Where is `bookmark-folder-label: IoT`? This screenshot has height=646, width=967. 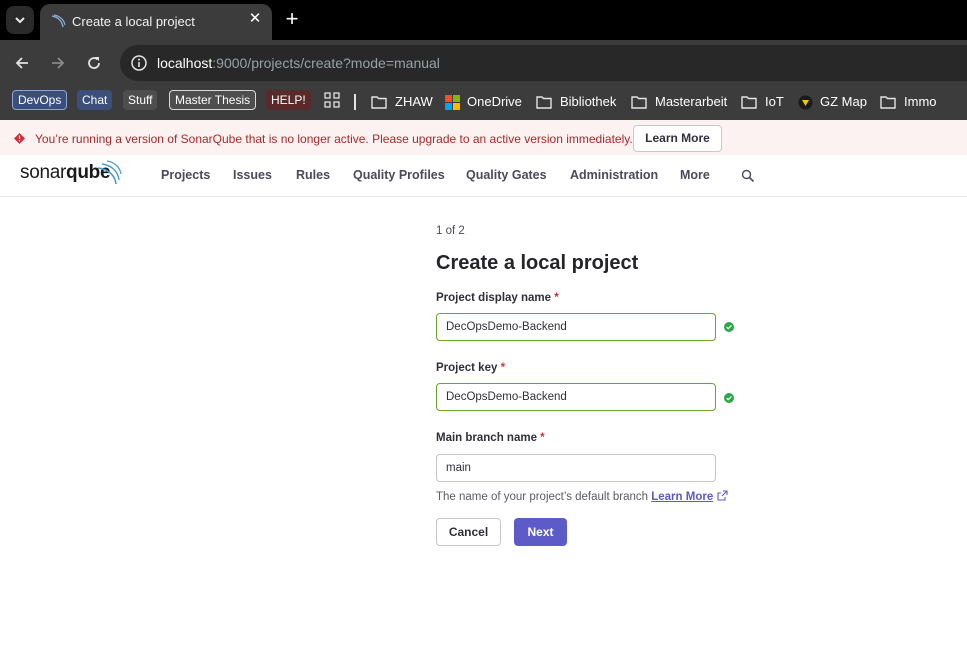
bookmark-folder-label: IoT is located at coordinates (774, 101).